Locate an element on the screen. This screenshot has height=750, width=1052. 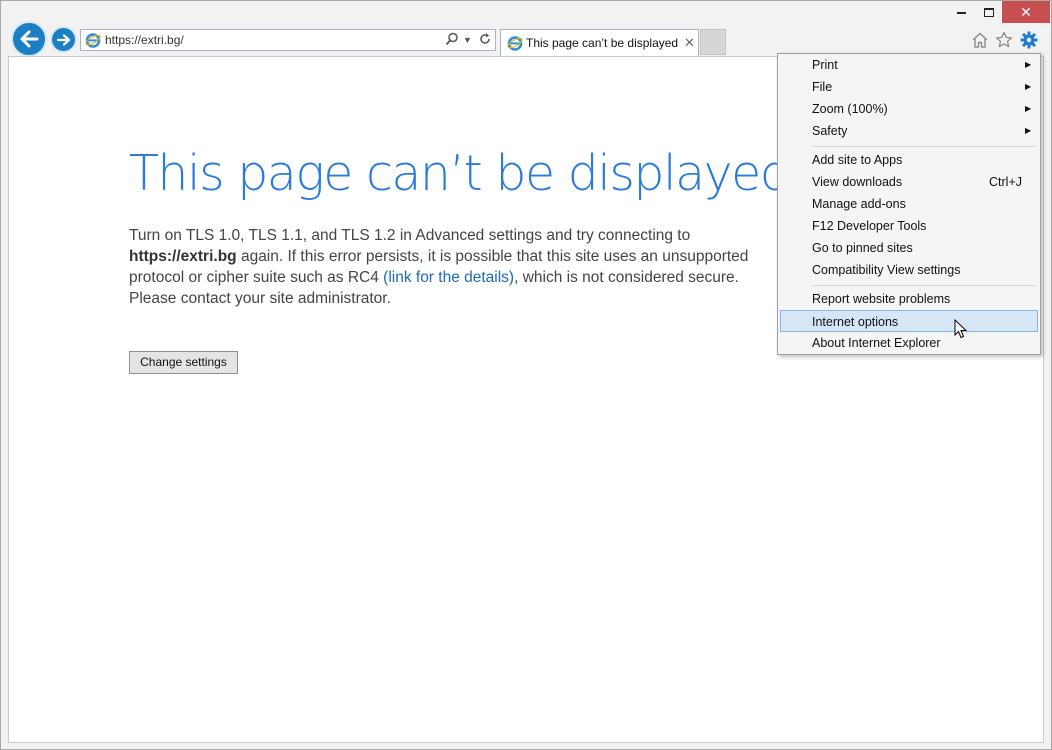
refresh-icon is located at coordinates (485, 39).